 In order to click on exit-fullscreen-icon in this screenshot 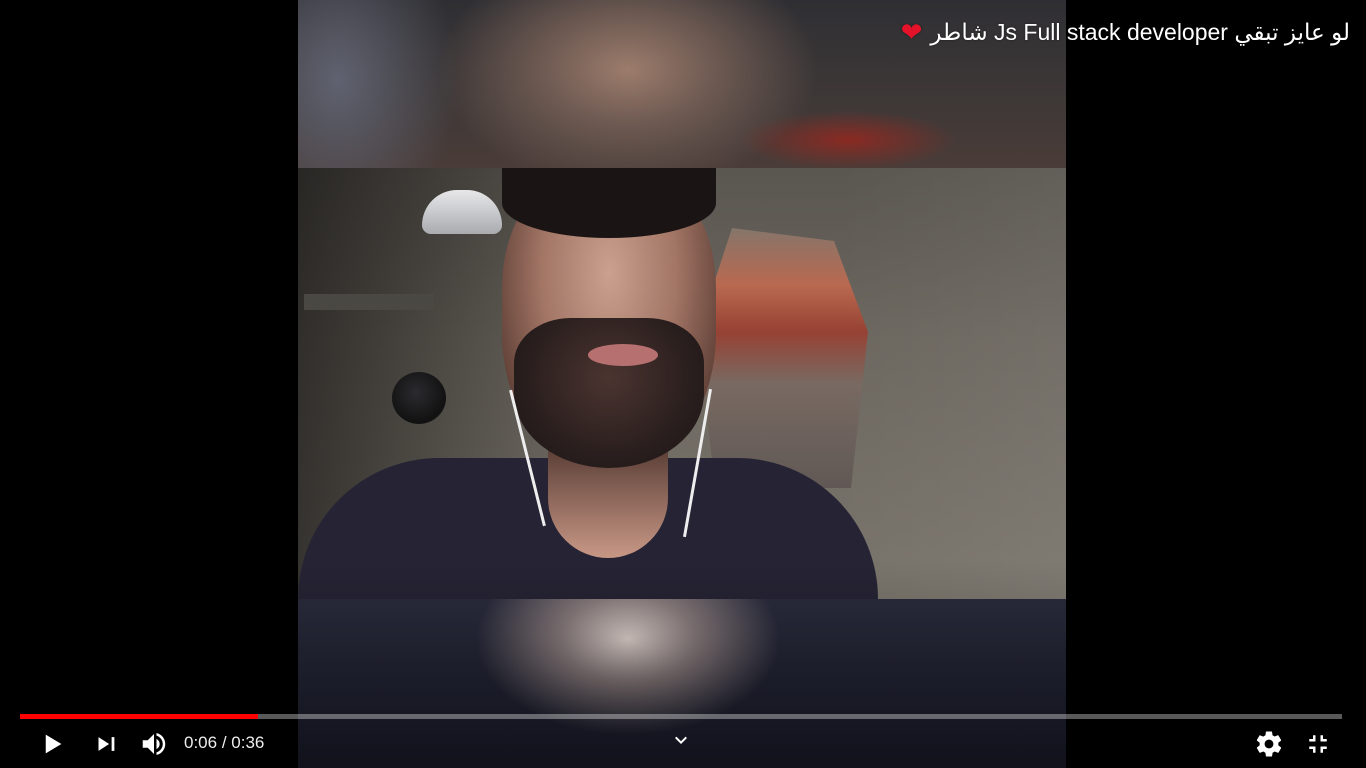, I will do `click(1318, 744)`.